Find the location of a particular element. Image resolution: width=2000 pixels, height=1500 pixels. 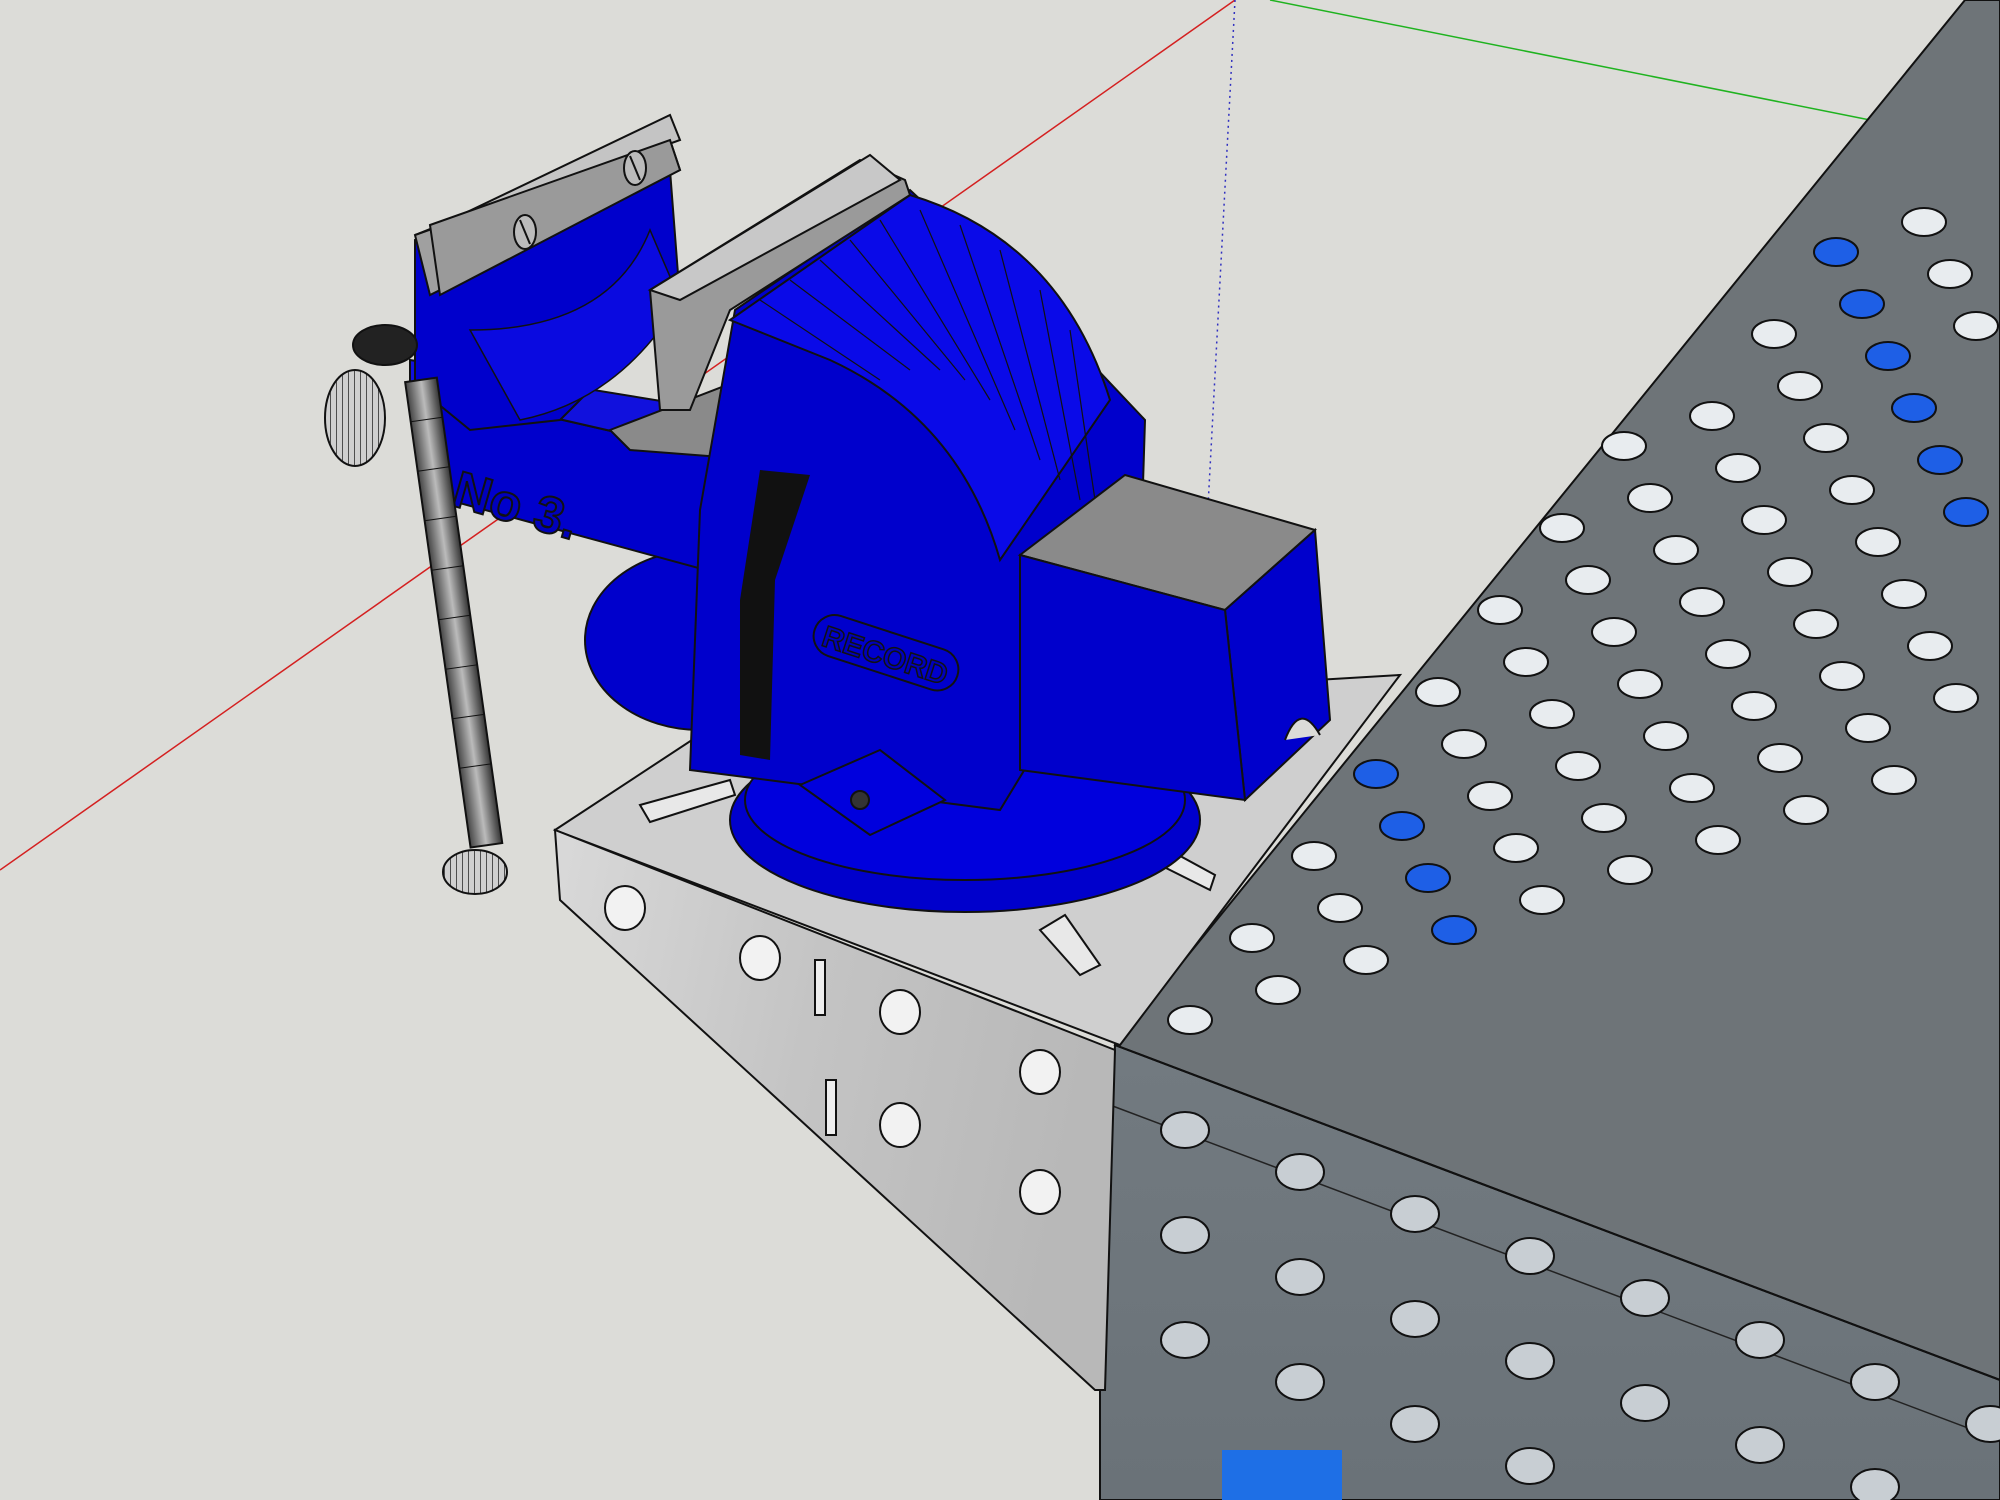

handle-top-knob is located at coordinates (385, 345).